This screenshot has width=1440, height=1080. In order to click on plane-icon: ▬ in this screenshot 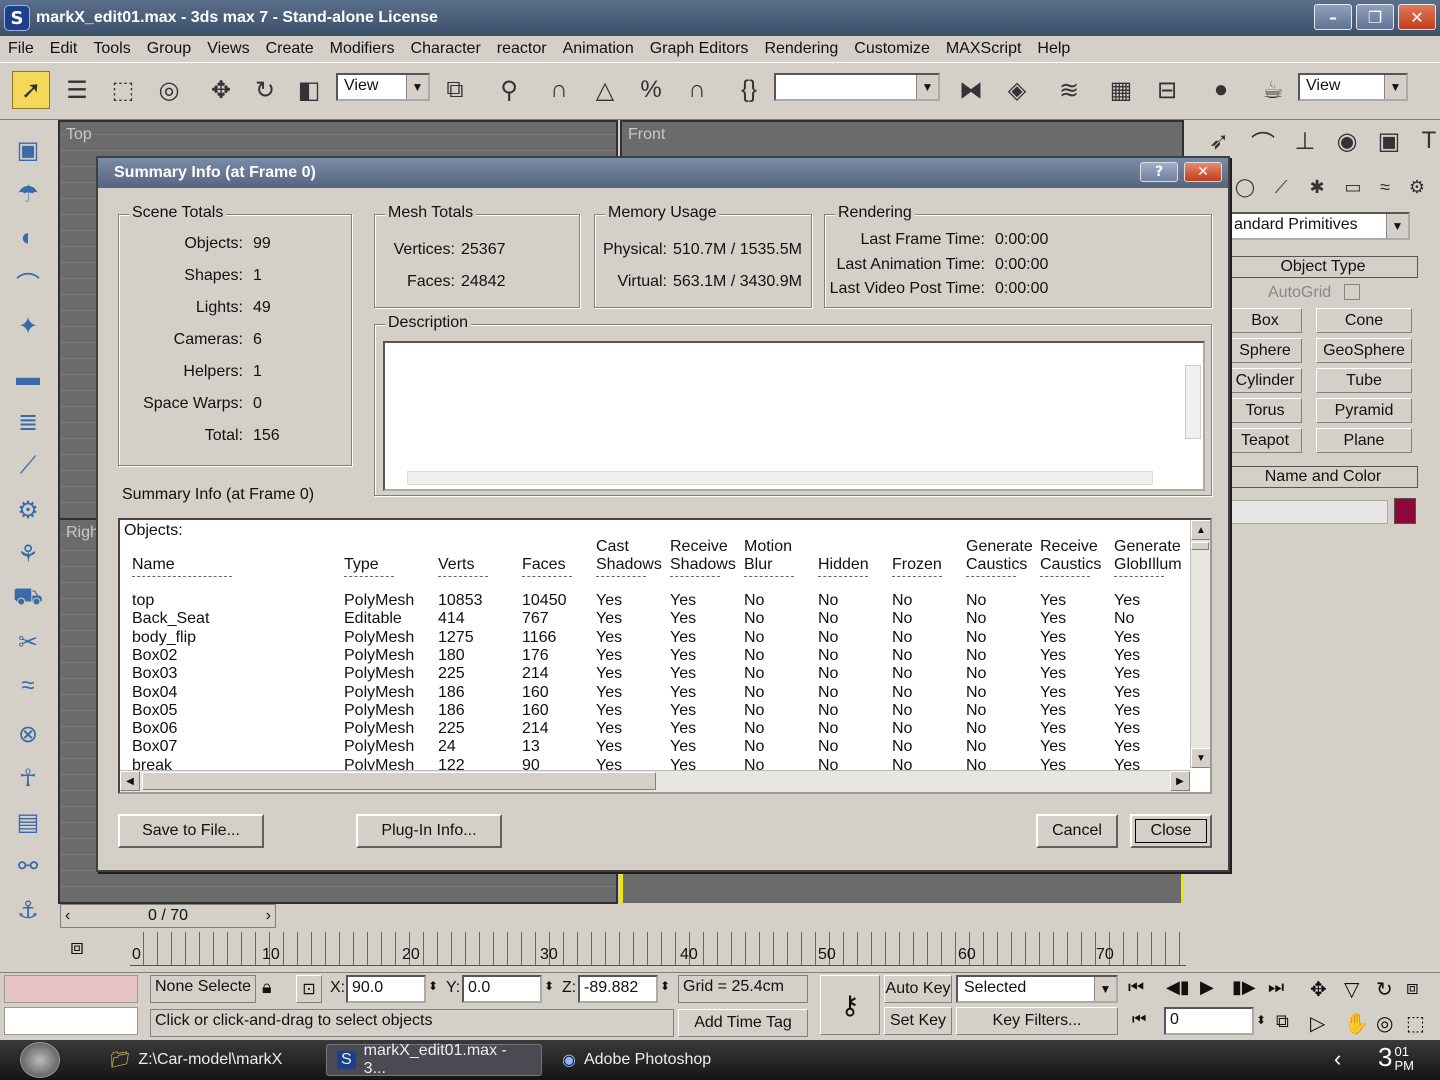, I will do `click(28, 378)`.